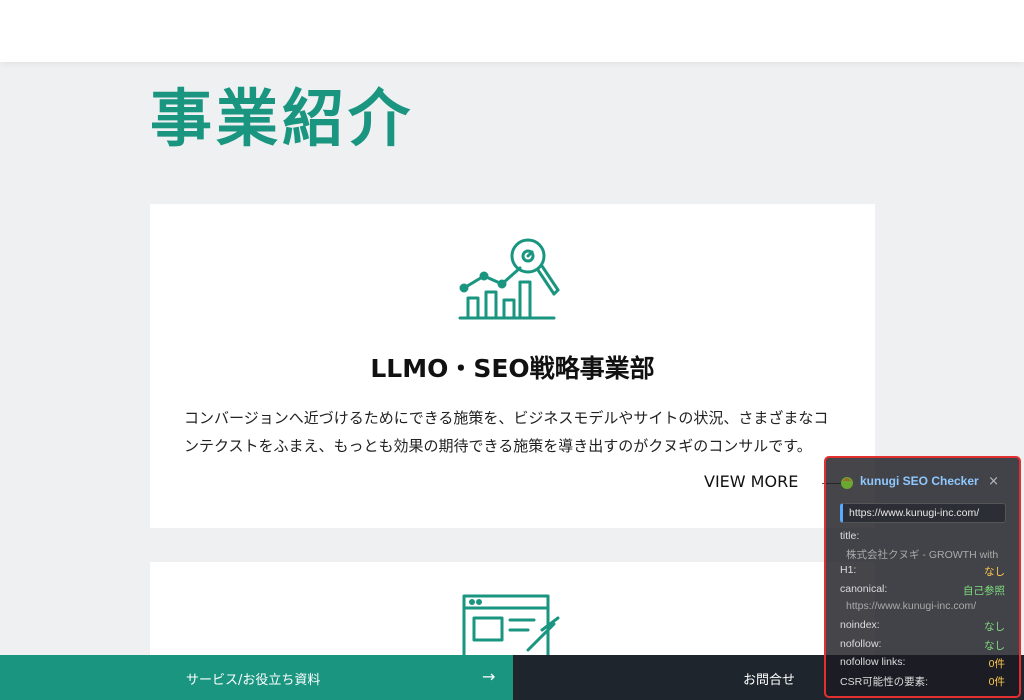 The height and width of the screenshot is (700, 1024). Describe the element at coordinates (884, 682) in the screenshot. I see `csr-label: CSR可能性の要素:` at that location.